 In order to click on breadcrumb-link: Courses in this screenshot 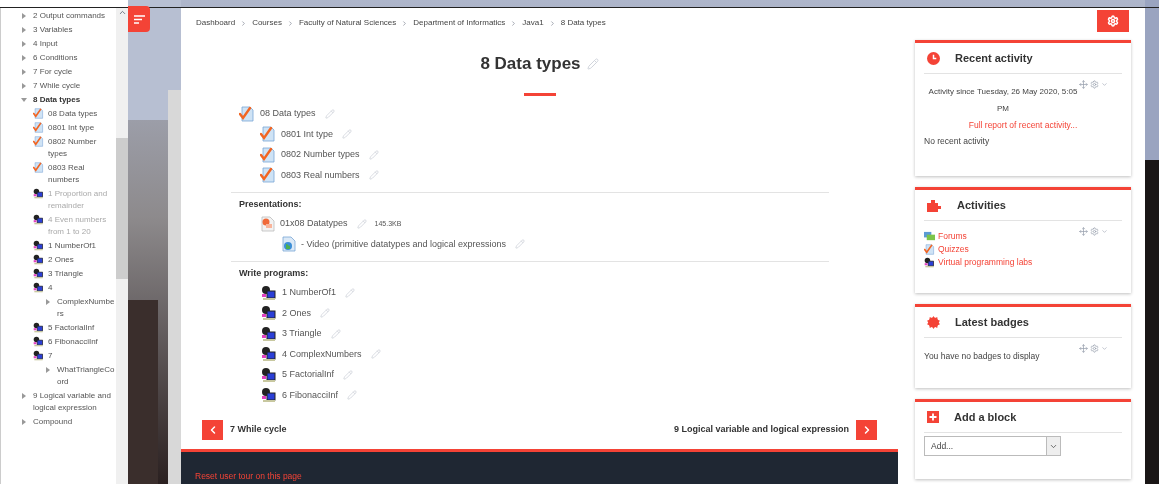, I will do `click(267, 23)`.